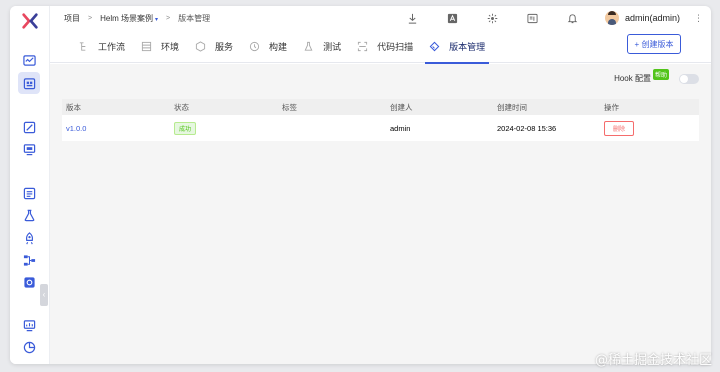 This screenshot has width=720, height=372. Describe the element at coordinates (194, 18) in the screenshot. I see `breadcrumb-current: 版本管理` at that location.